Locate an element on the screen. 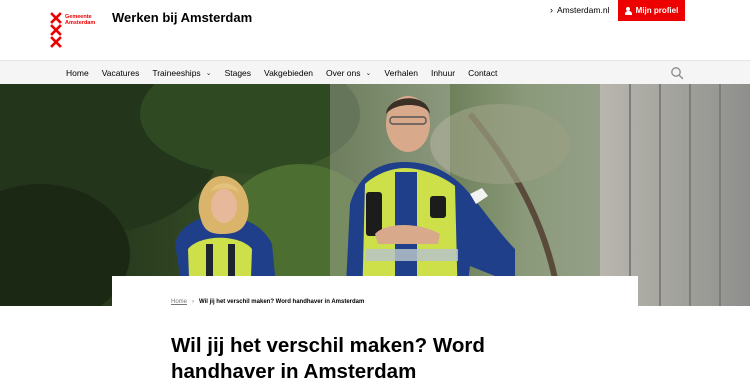 Image resolution: width=750 pixels, height=389 pixels. breadcrumb-home: Home is located at coordinates (179, 302).